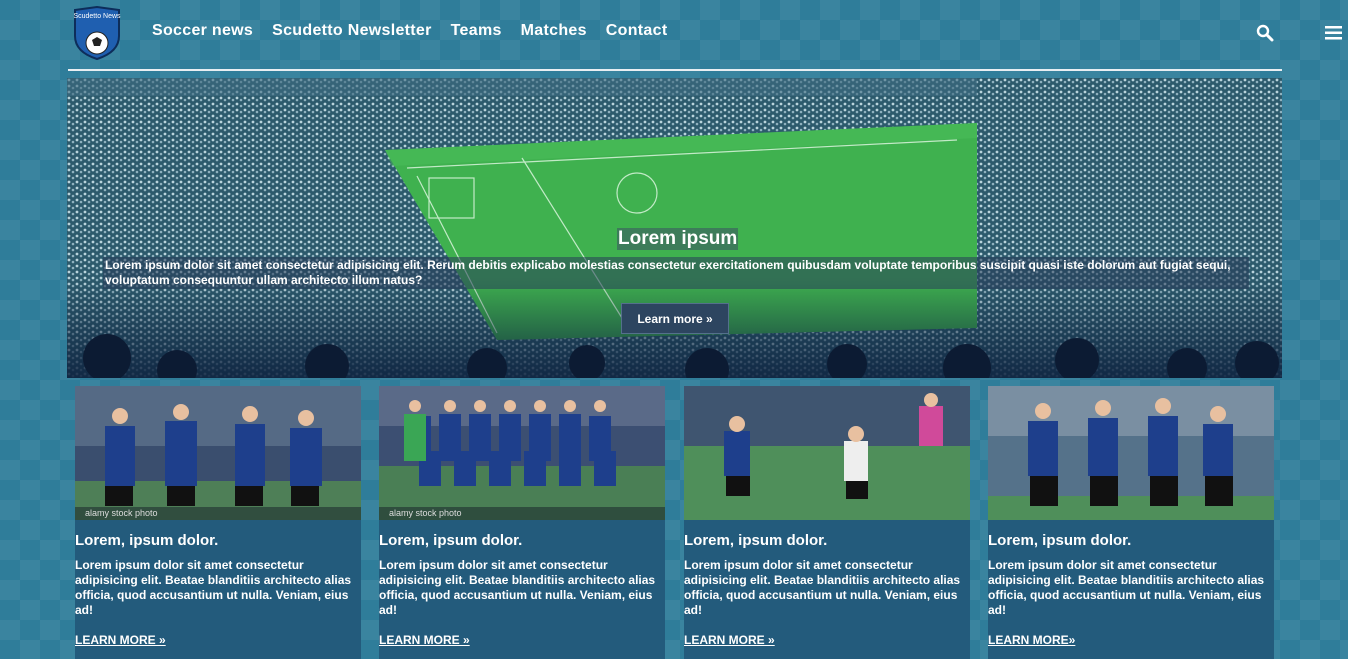  Describe the element at coordinates (554, 31) in the screenshot. I see `nav-matches: Matches` at that location.